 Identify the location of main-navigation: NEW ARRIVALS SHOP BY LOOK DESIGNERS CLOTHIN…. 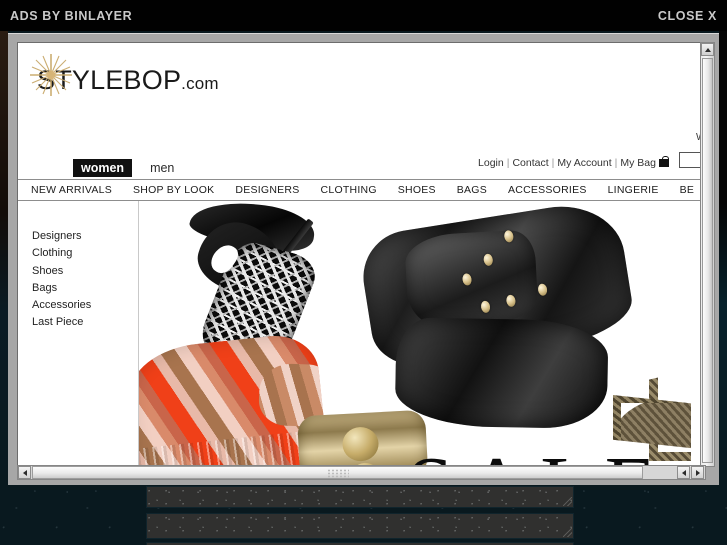
(361, 190).